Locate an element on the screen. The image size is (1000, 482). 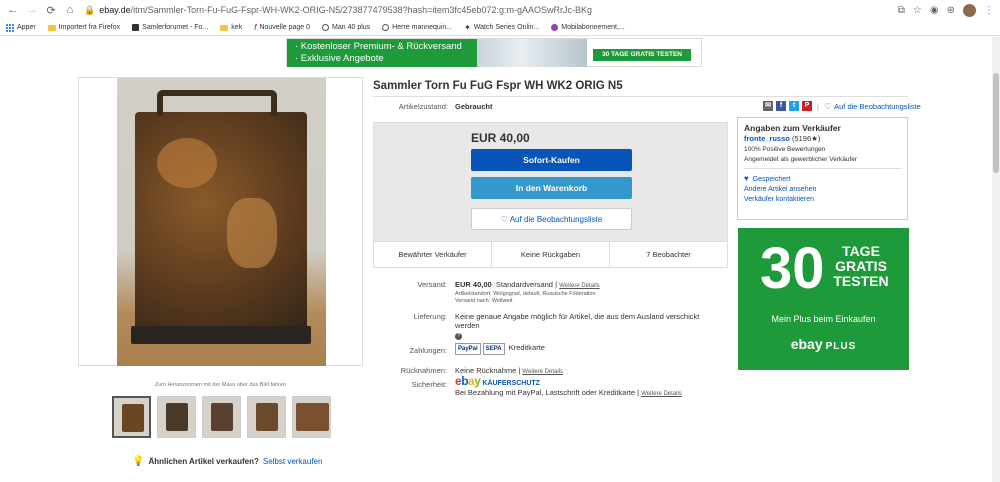
feedback-score: (5196 is located at coordinates (801, 138).